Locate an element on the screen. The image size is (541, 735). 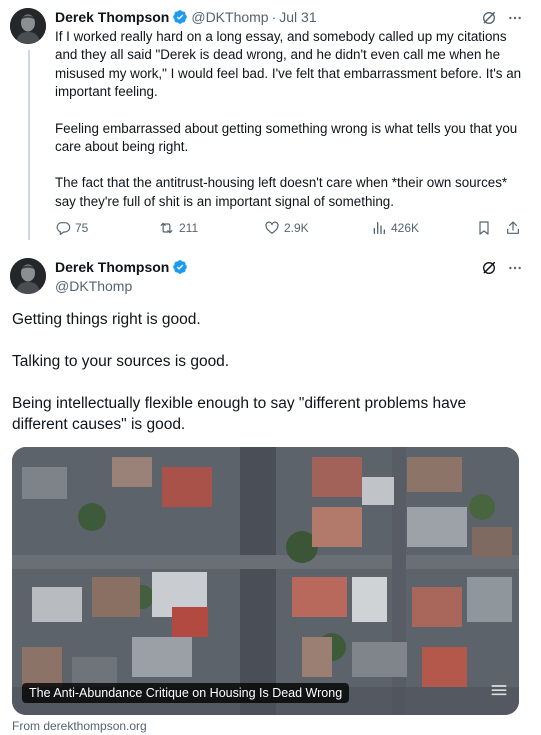
like-count: 2.9K is located at coordinates (296, 228).